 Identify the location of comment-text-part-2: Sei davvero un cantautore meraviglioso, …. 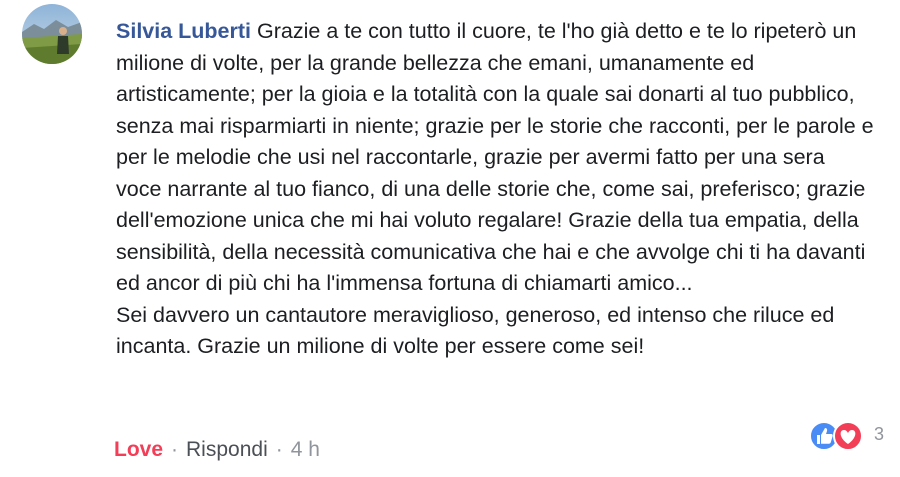
(475, 330).